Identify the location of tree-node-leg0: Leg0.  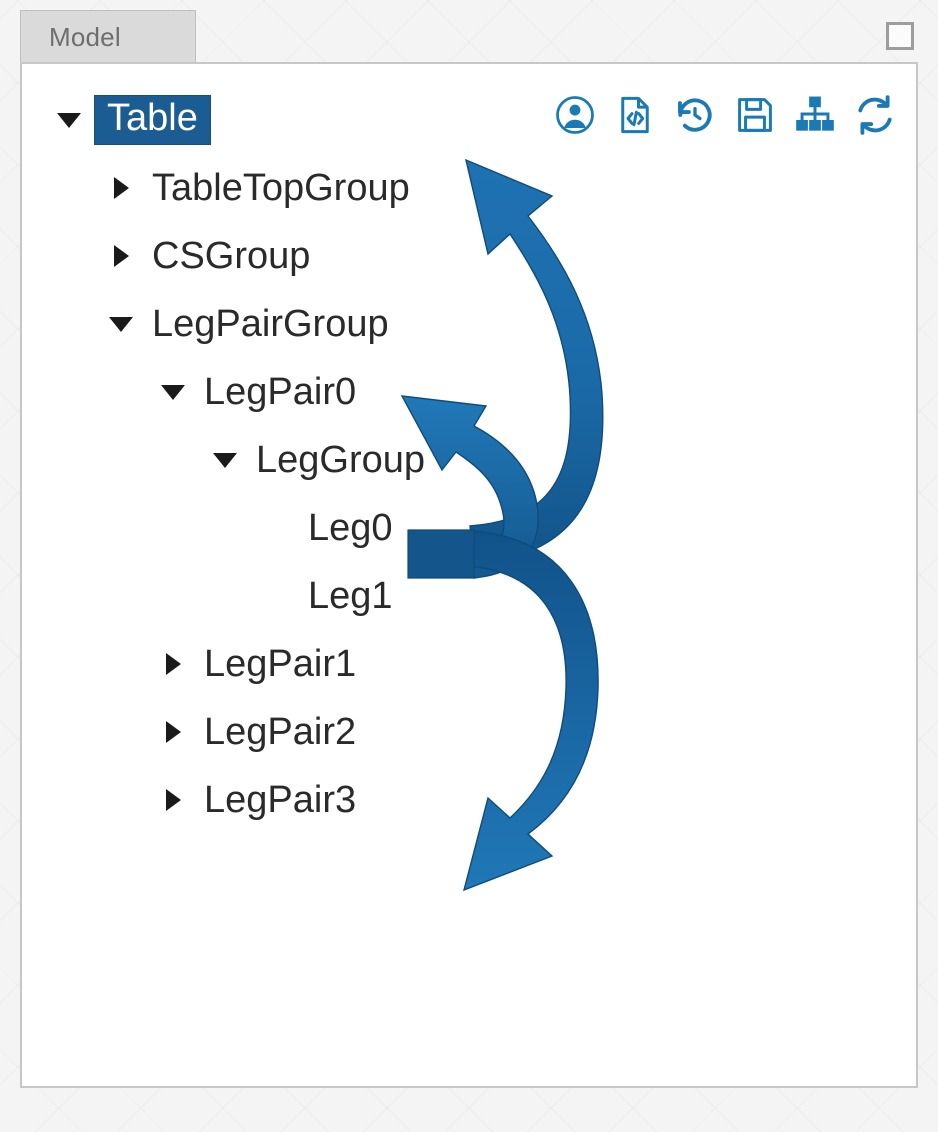
(469, 528).